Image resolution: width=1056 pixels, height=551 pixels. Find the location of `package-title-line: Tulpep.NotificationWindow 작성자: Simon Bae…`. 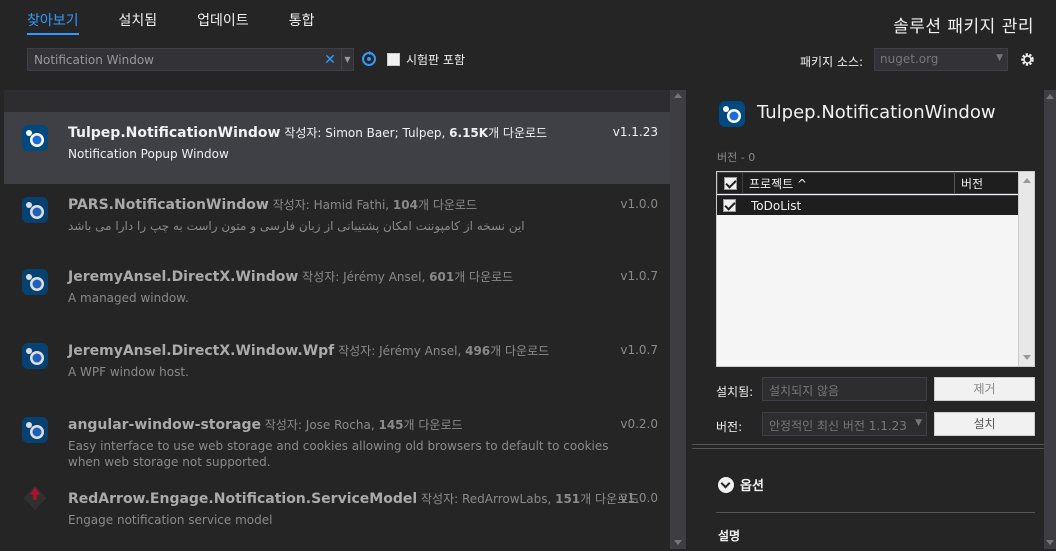

package-title-line: Tulpep.NotificationWindow 작성자: Simon Bae… is located at coordinates (307, 132).